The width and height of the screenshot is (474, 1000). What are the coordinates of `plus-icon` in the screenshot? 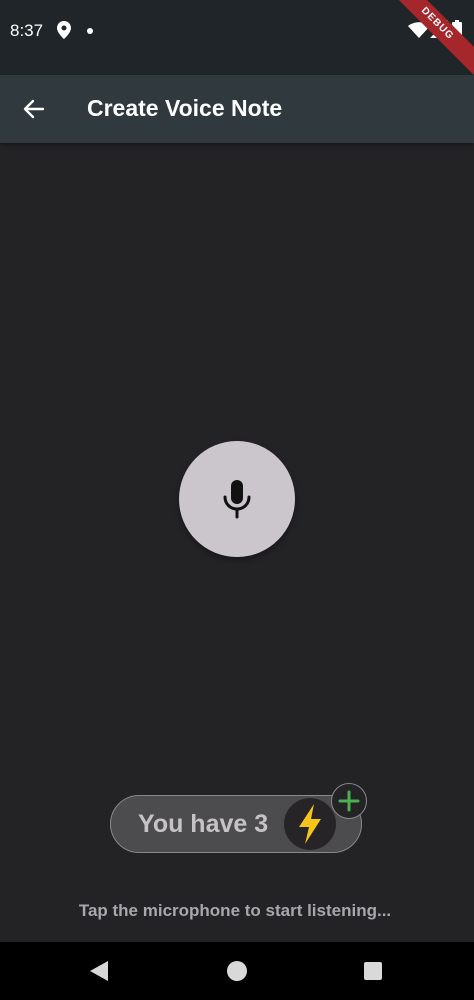 It's located at (349, 801).